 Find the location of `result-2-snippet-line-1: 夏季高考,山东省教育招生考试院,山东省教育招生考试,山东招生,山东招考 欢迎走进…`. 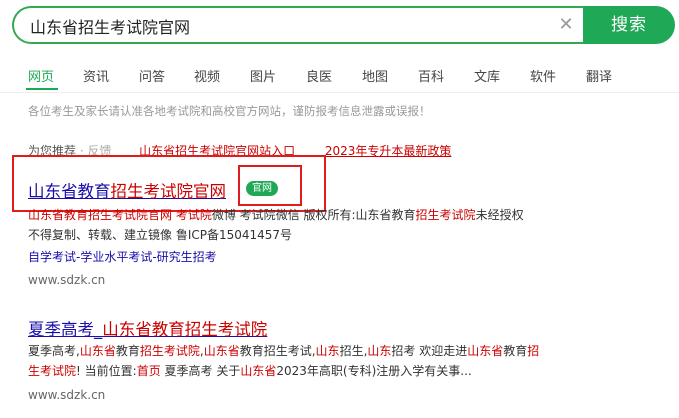

result-2-snippet-line-1: 夏季高考,山东省教育招生考试院,山东省教育招生考试,山东招生,山东招考 欢迎走进… is located at coordinates (284, 351).